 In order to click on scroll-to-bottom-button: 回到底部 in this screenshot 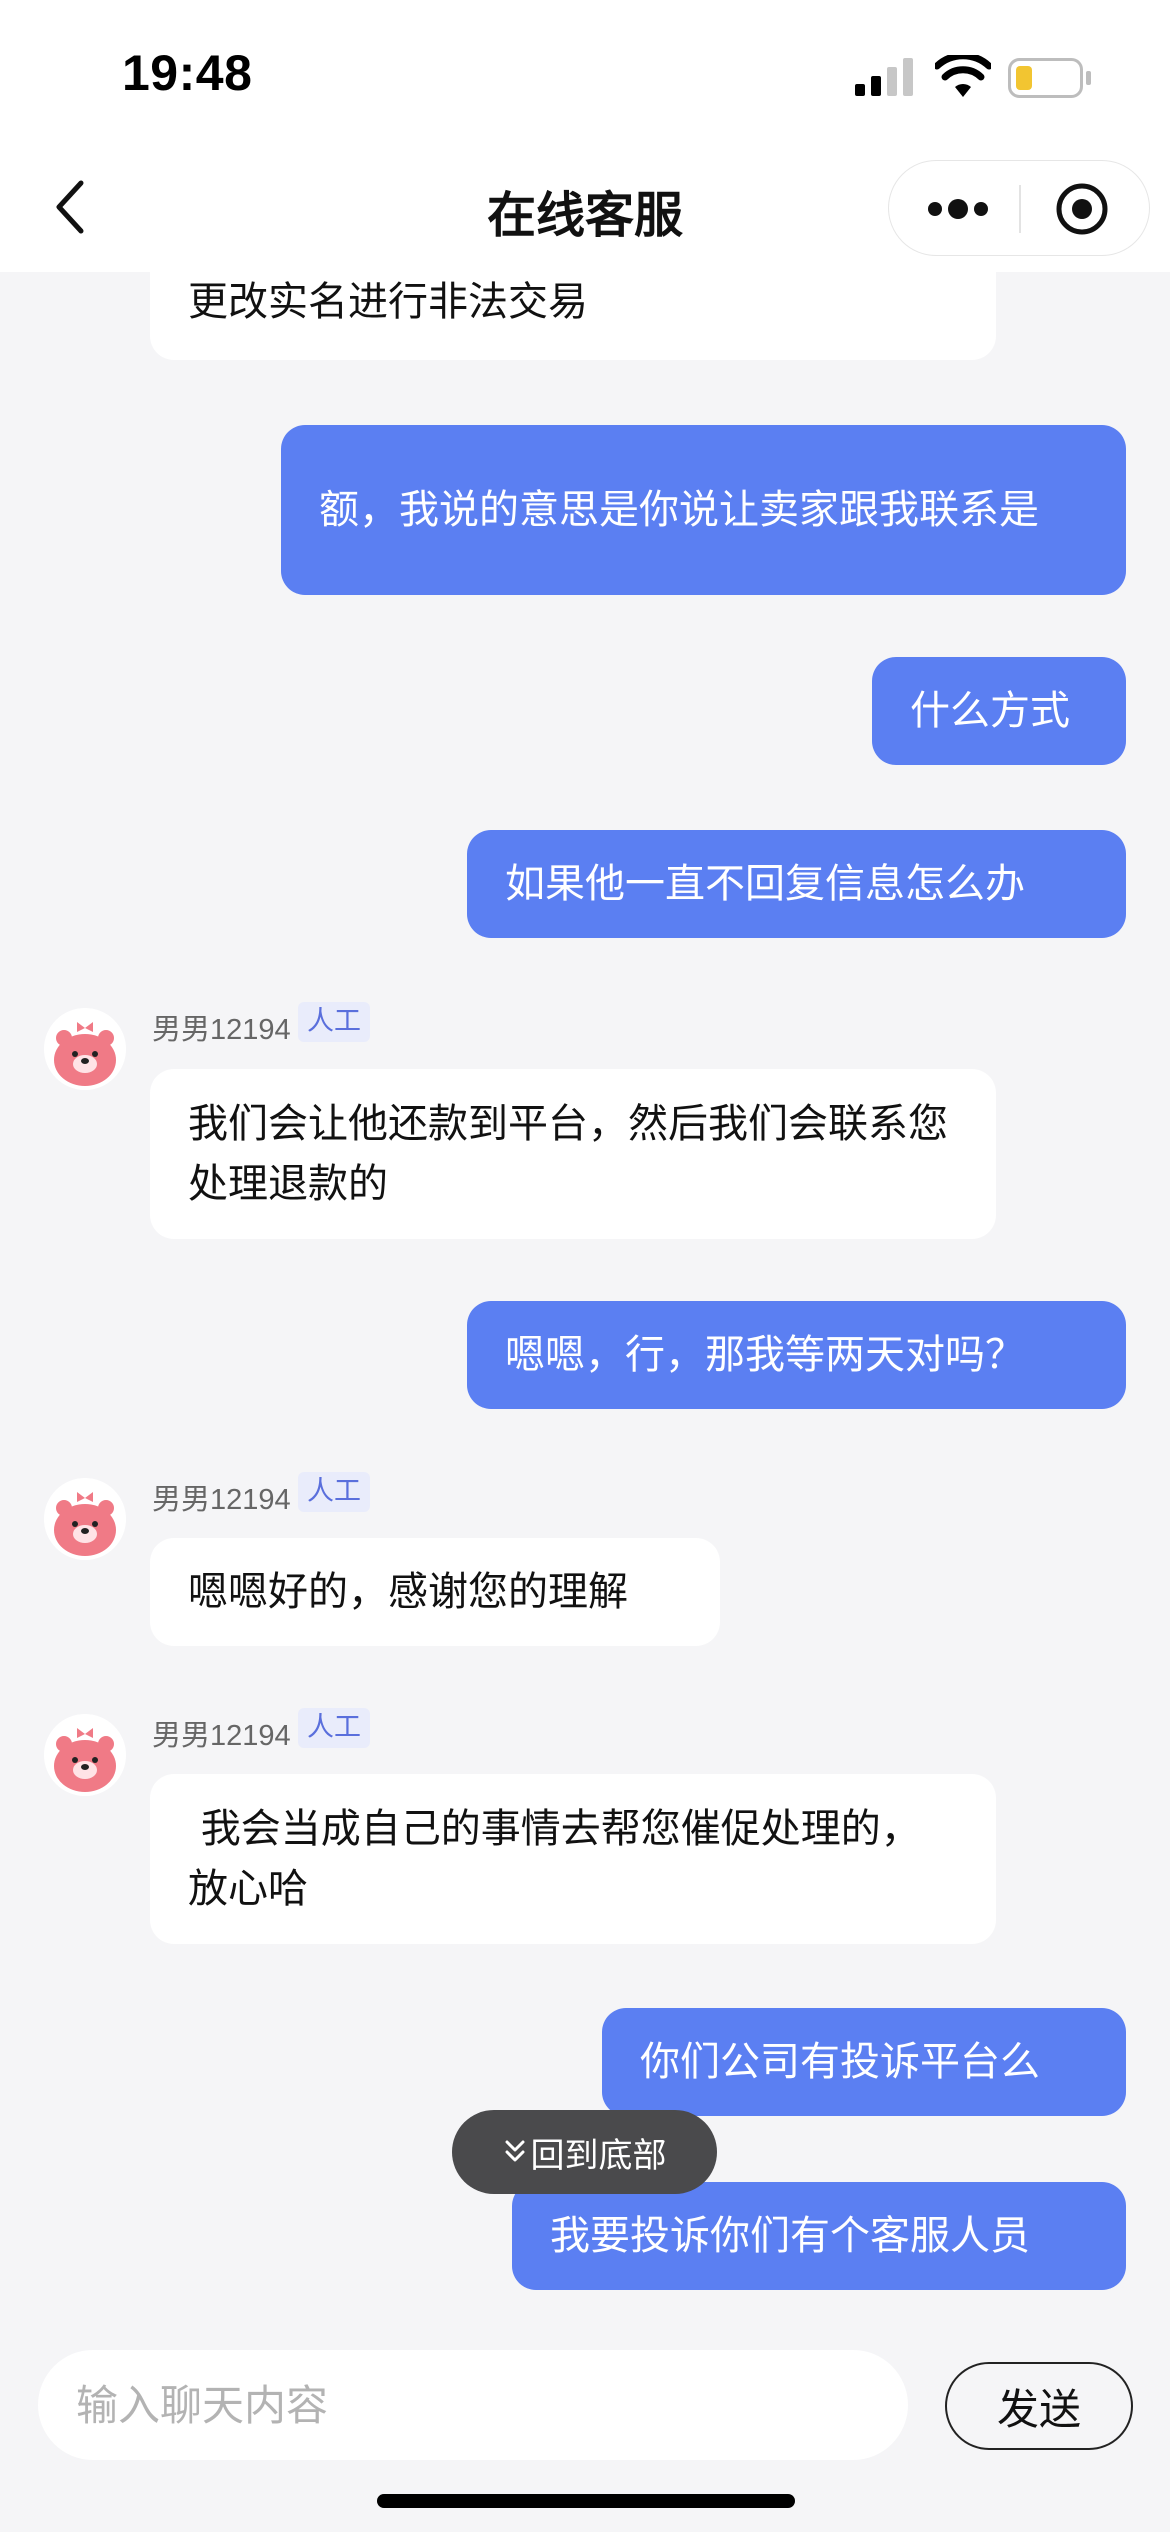, I will do `click(584, 2152)`.